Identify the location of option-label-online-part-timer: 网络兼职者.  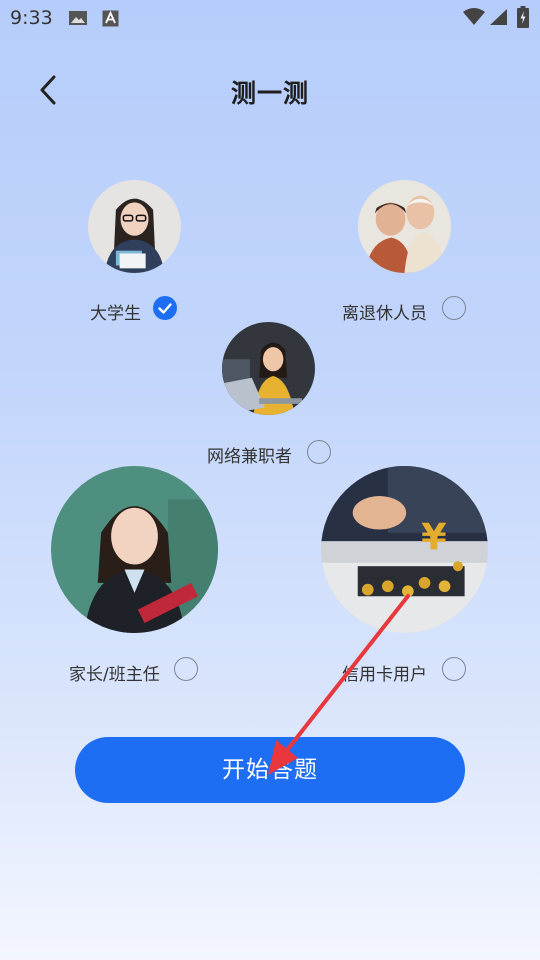
(249, 457).